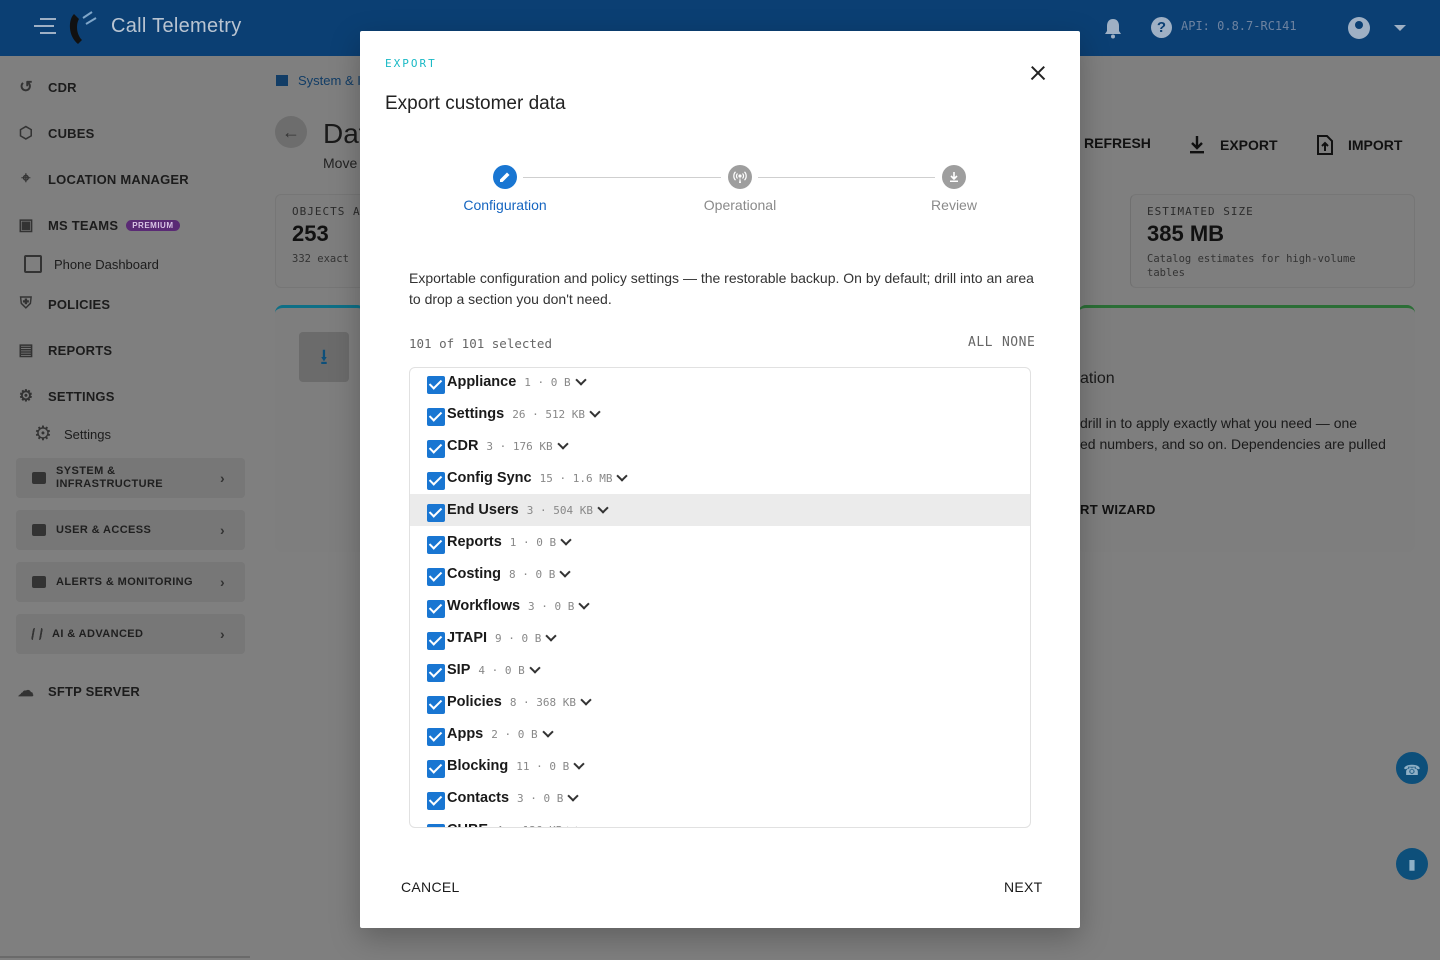 The width and height of the screenshot is (1440, 960). What do you see at coordinates (63, 304) in the screenshot?
I see `sidebar-item-policies: ⛨ POLICIES` at bounding box center [63, 304].